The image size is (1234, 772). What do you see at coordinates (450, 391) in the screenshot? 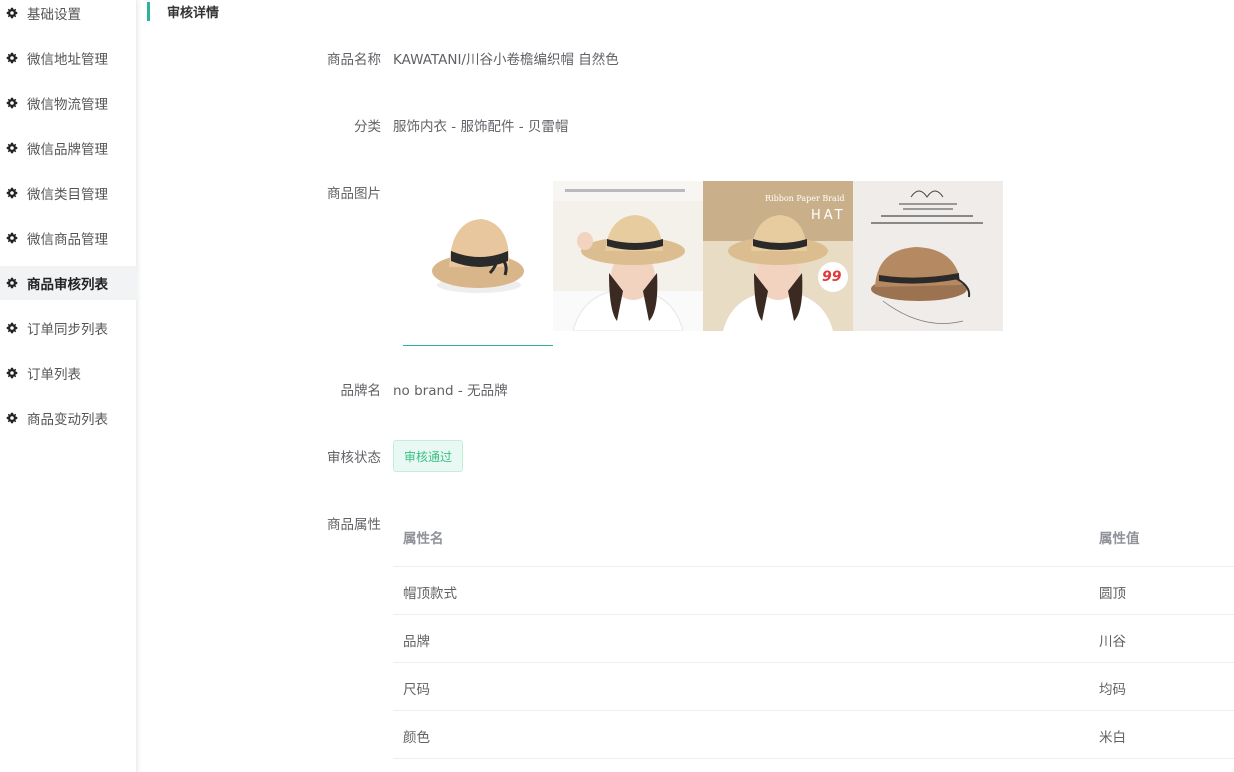
I see `brand-value: no brand - 无品牌` at bounding box center [450, 391].